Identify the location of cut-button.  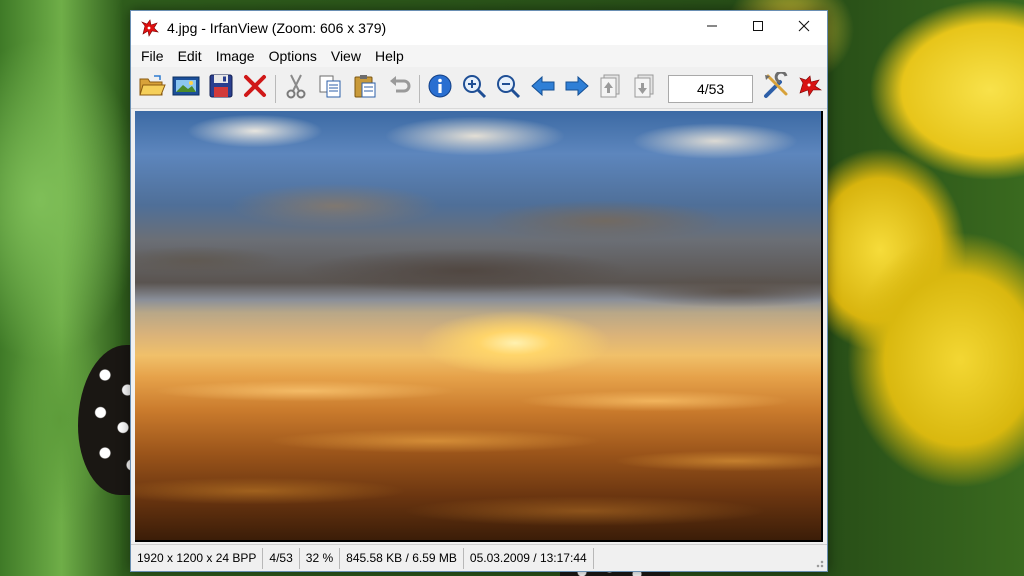
(296, 89).